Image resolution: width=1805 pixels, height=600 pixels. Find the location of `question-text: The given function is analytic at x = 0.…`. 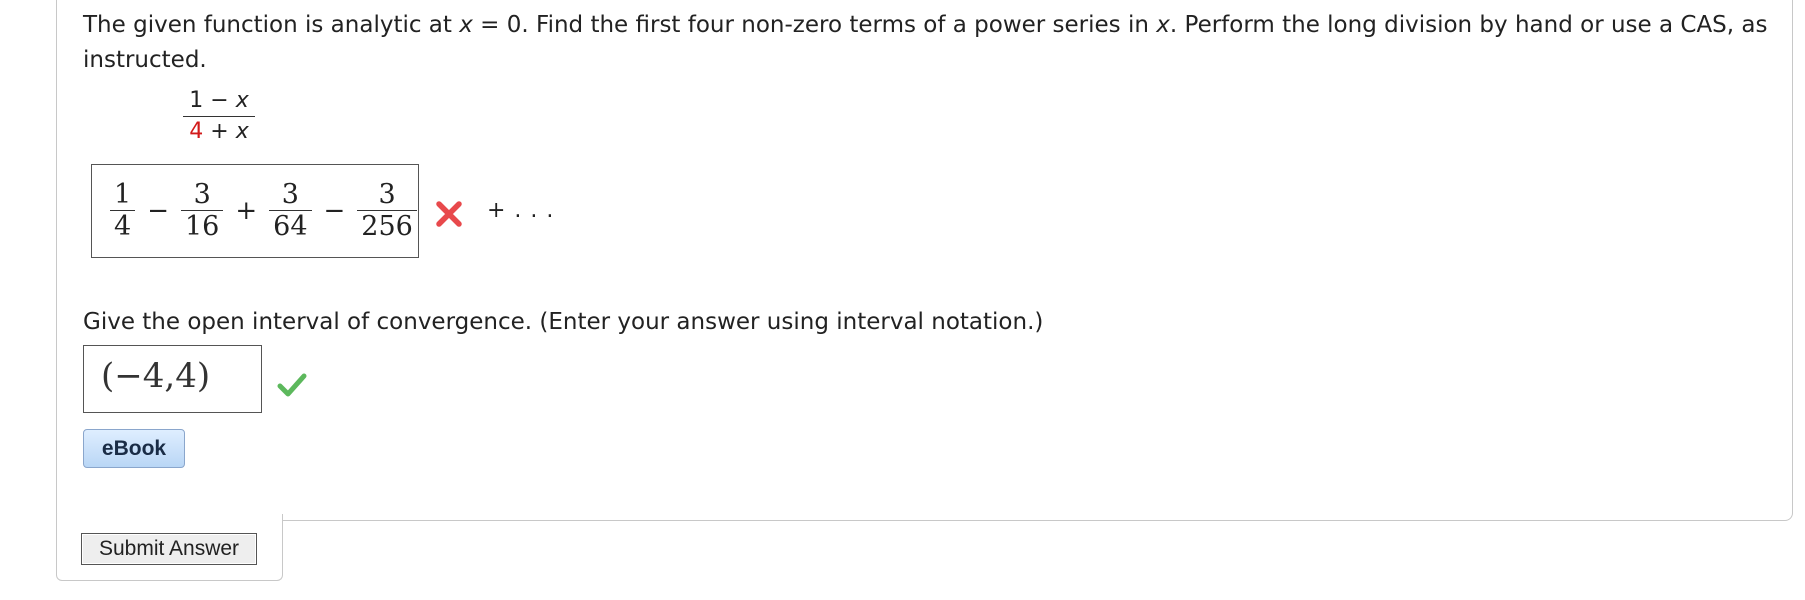

question-text: The given function is analytic at x = 0.… is located at coordinates (925, 42).